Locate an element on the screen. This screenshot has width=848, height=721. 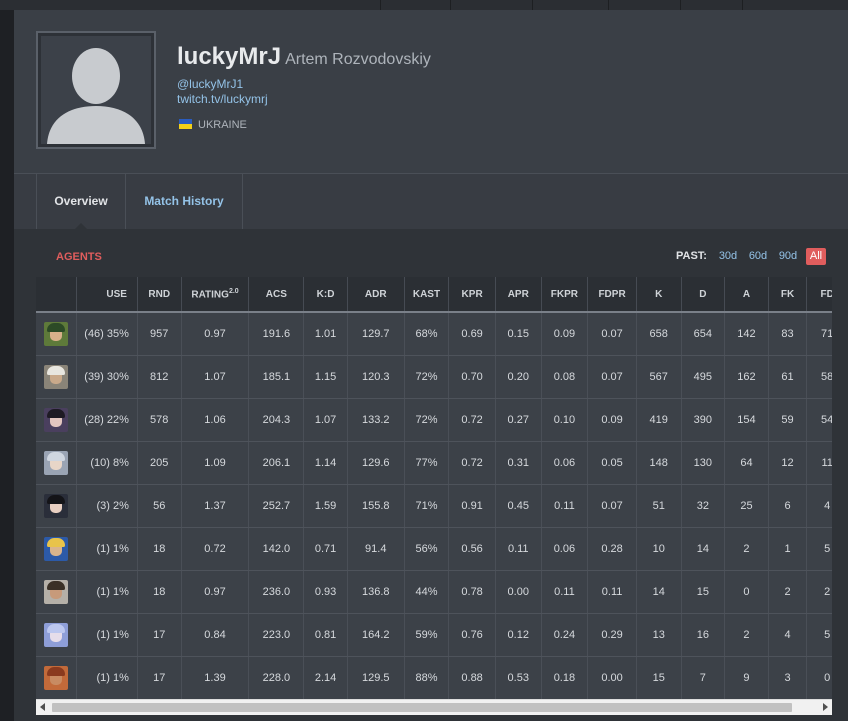
cell-rating: 0.72 is located at coordinates (215, 549).